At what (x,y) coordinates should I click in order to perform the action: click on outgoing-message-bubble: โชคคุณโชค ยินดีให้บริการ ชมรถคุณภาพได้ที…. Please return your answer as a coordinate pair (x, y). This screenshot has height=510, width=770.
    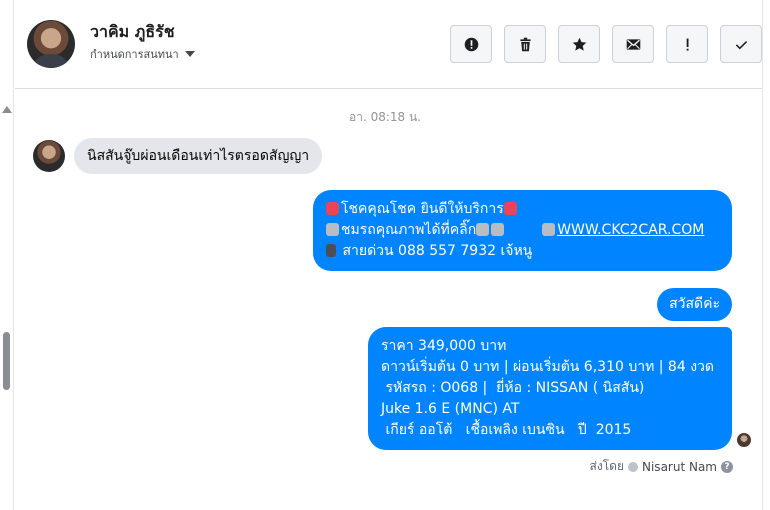
    Looking at the image, I should click on (522, 230).